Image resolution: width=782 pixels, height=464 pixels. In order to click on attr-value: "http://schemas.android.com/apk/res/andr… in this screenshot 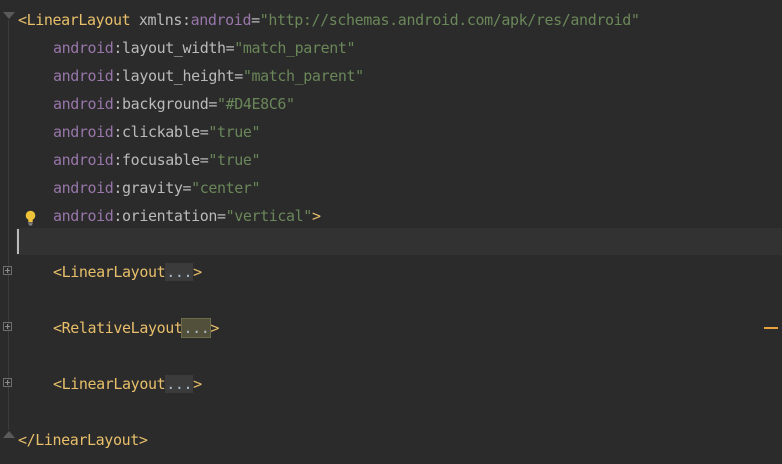, I will do `click(449, 20)`.